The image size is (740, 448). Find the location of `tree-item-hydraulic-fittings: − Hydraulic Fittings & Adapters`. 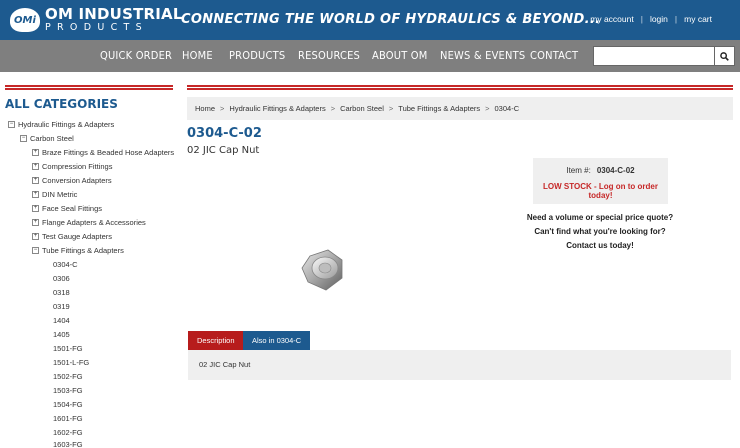

tree-item-hydraulic-fittings: − Hydraulic Fittings & Adapters is located at coordinates (61, 124).